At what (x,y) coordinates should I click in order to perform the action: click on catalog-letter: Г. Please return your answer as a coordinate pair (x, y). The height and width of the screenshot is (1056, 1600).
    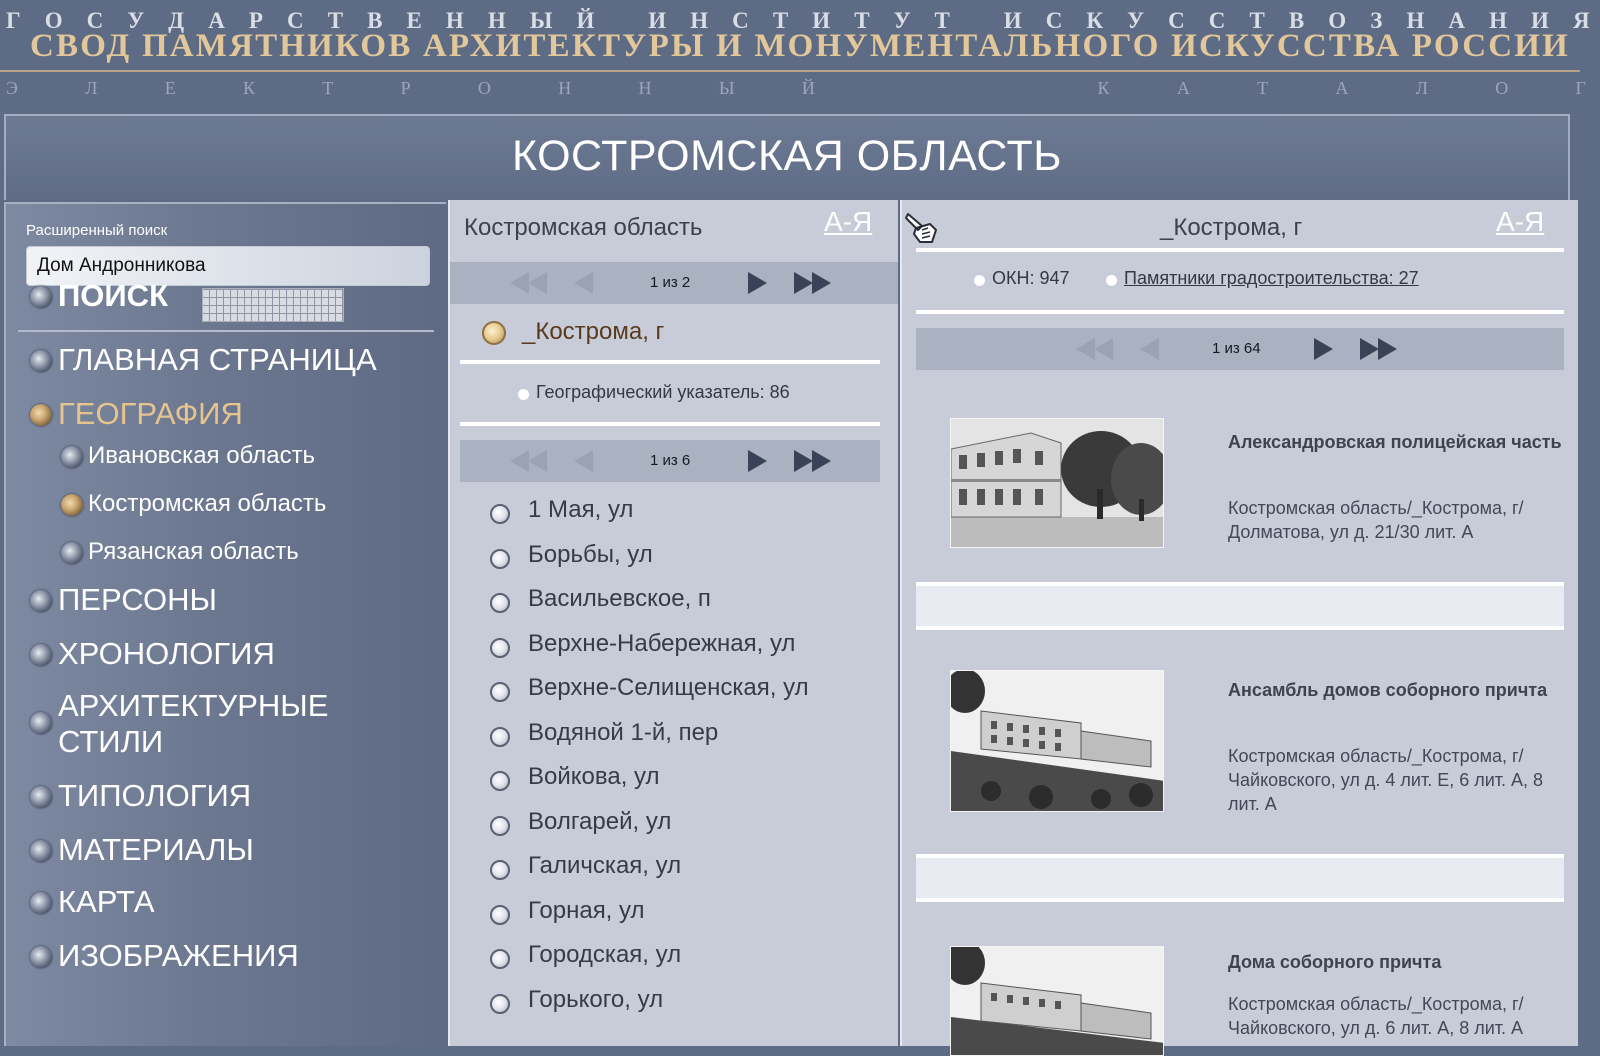
    Looking at the image, I should click on (1580, 88).